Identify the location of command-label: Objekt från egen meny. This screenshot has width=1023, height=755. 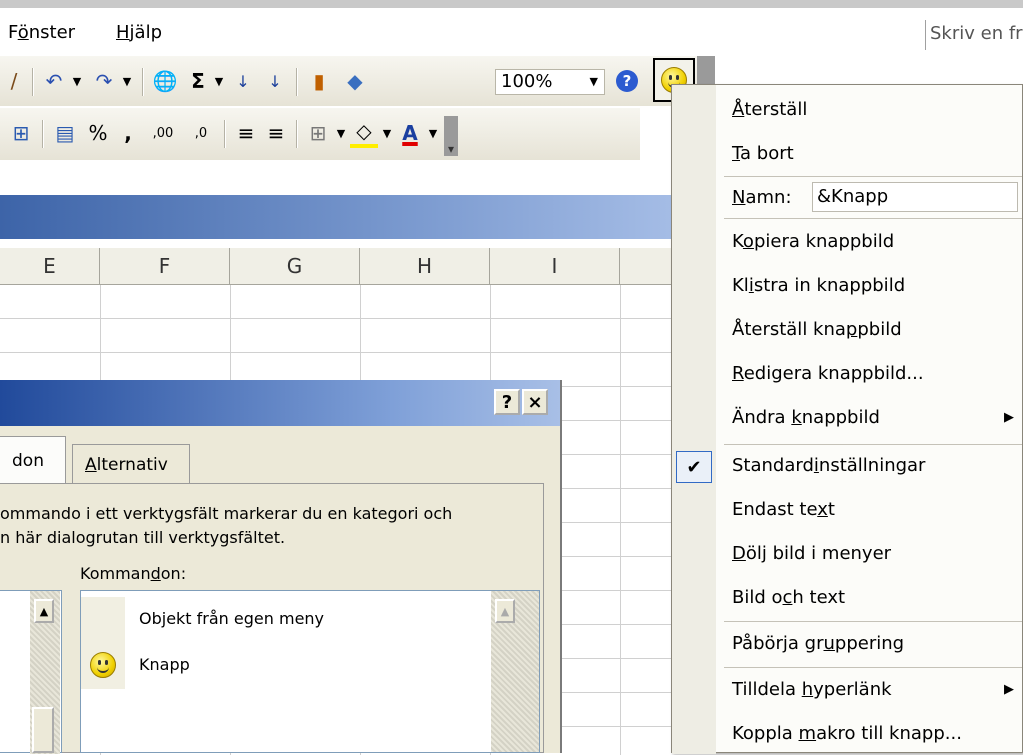
(232, 618).